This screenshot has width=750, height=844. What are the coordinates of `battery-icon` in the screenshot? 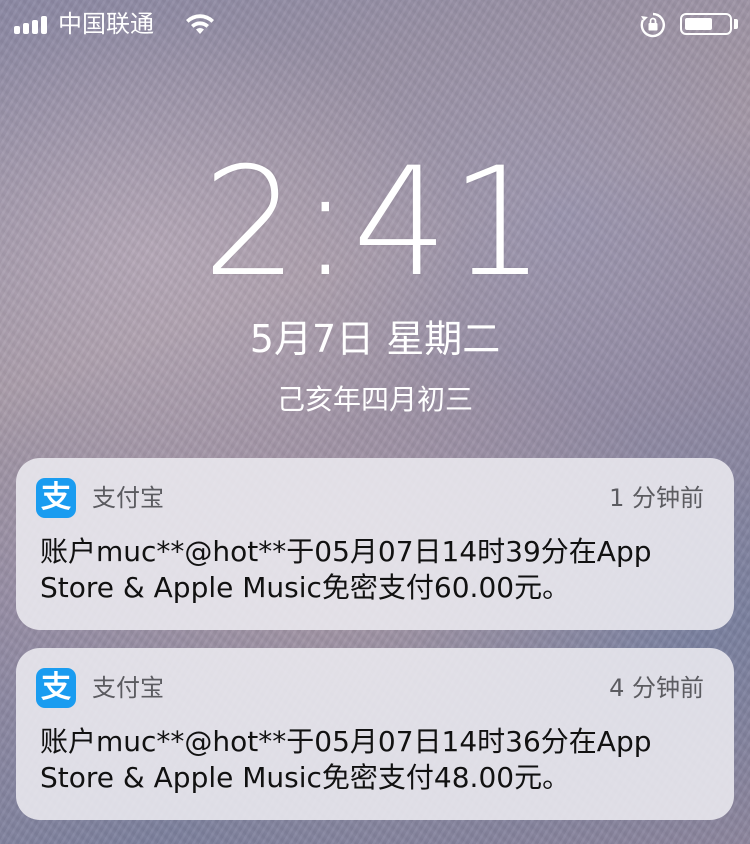 It's located at (706, 24).